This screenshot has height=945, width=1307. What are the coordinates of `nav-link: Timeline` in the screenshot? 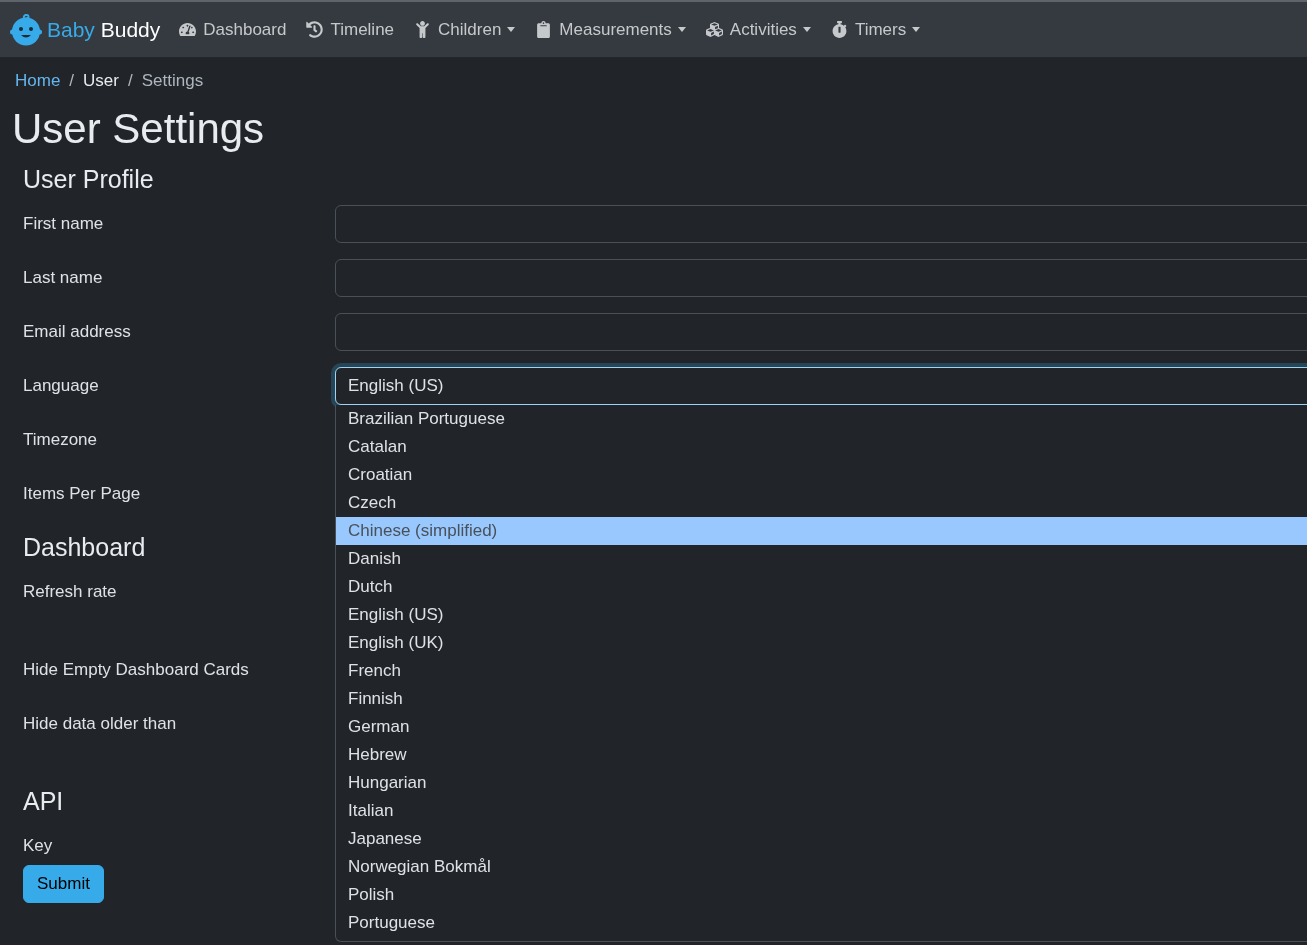 It's located at (350, 29).